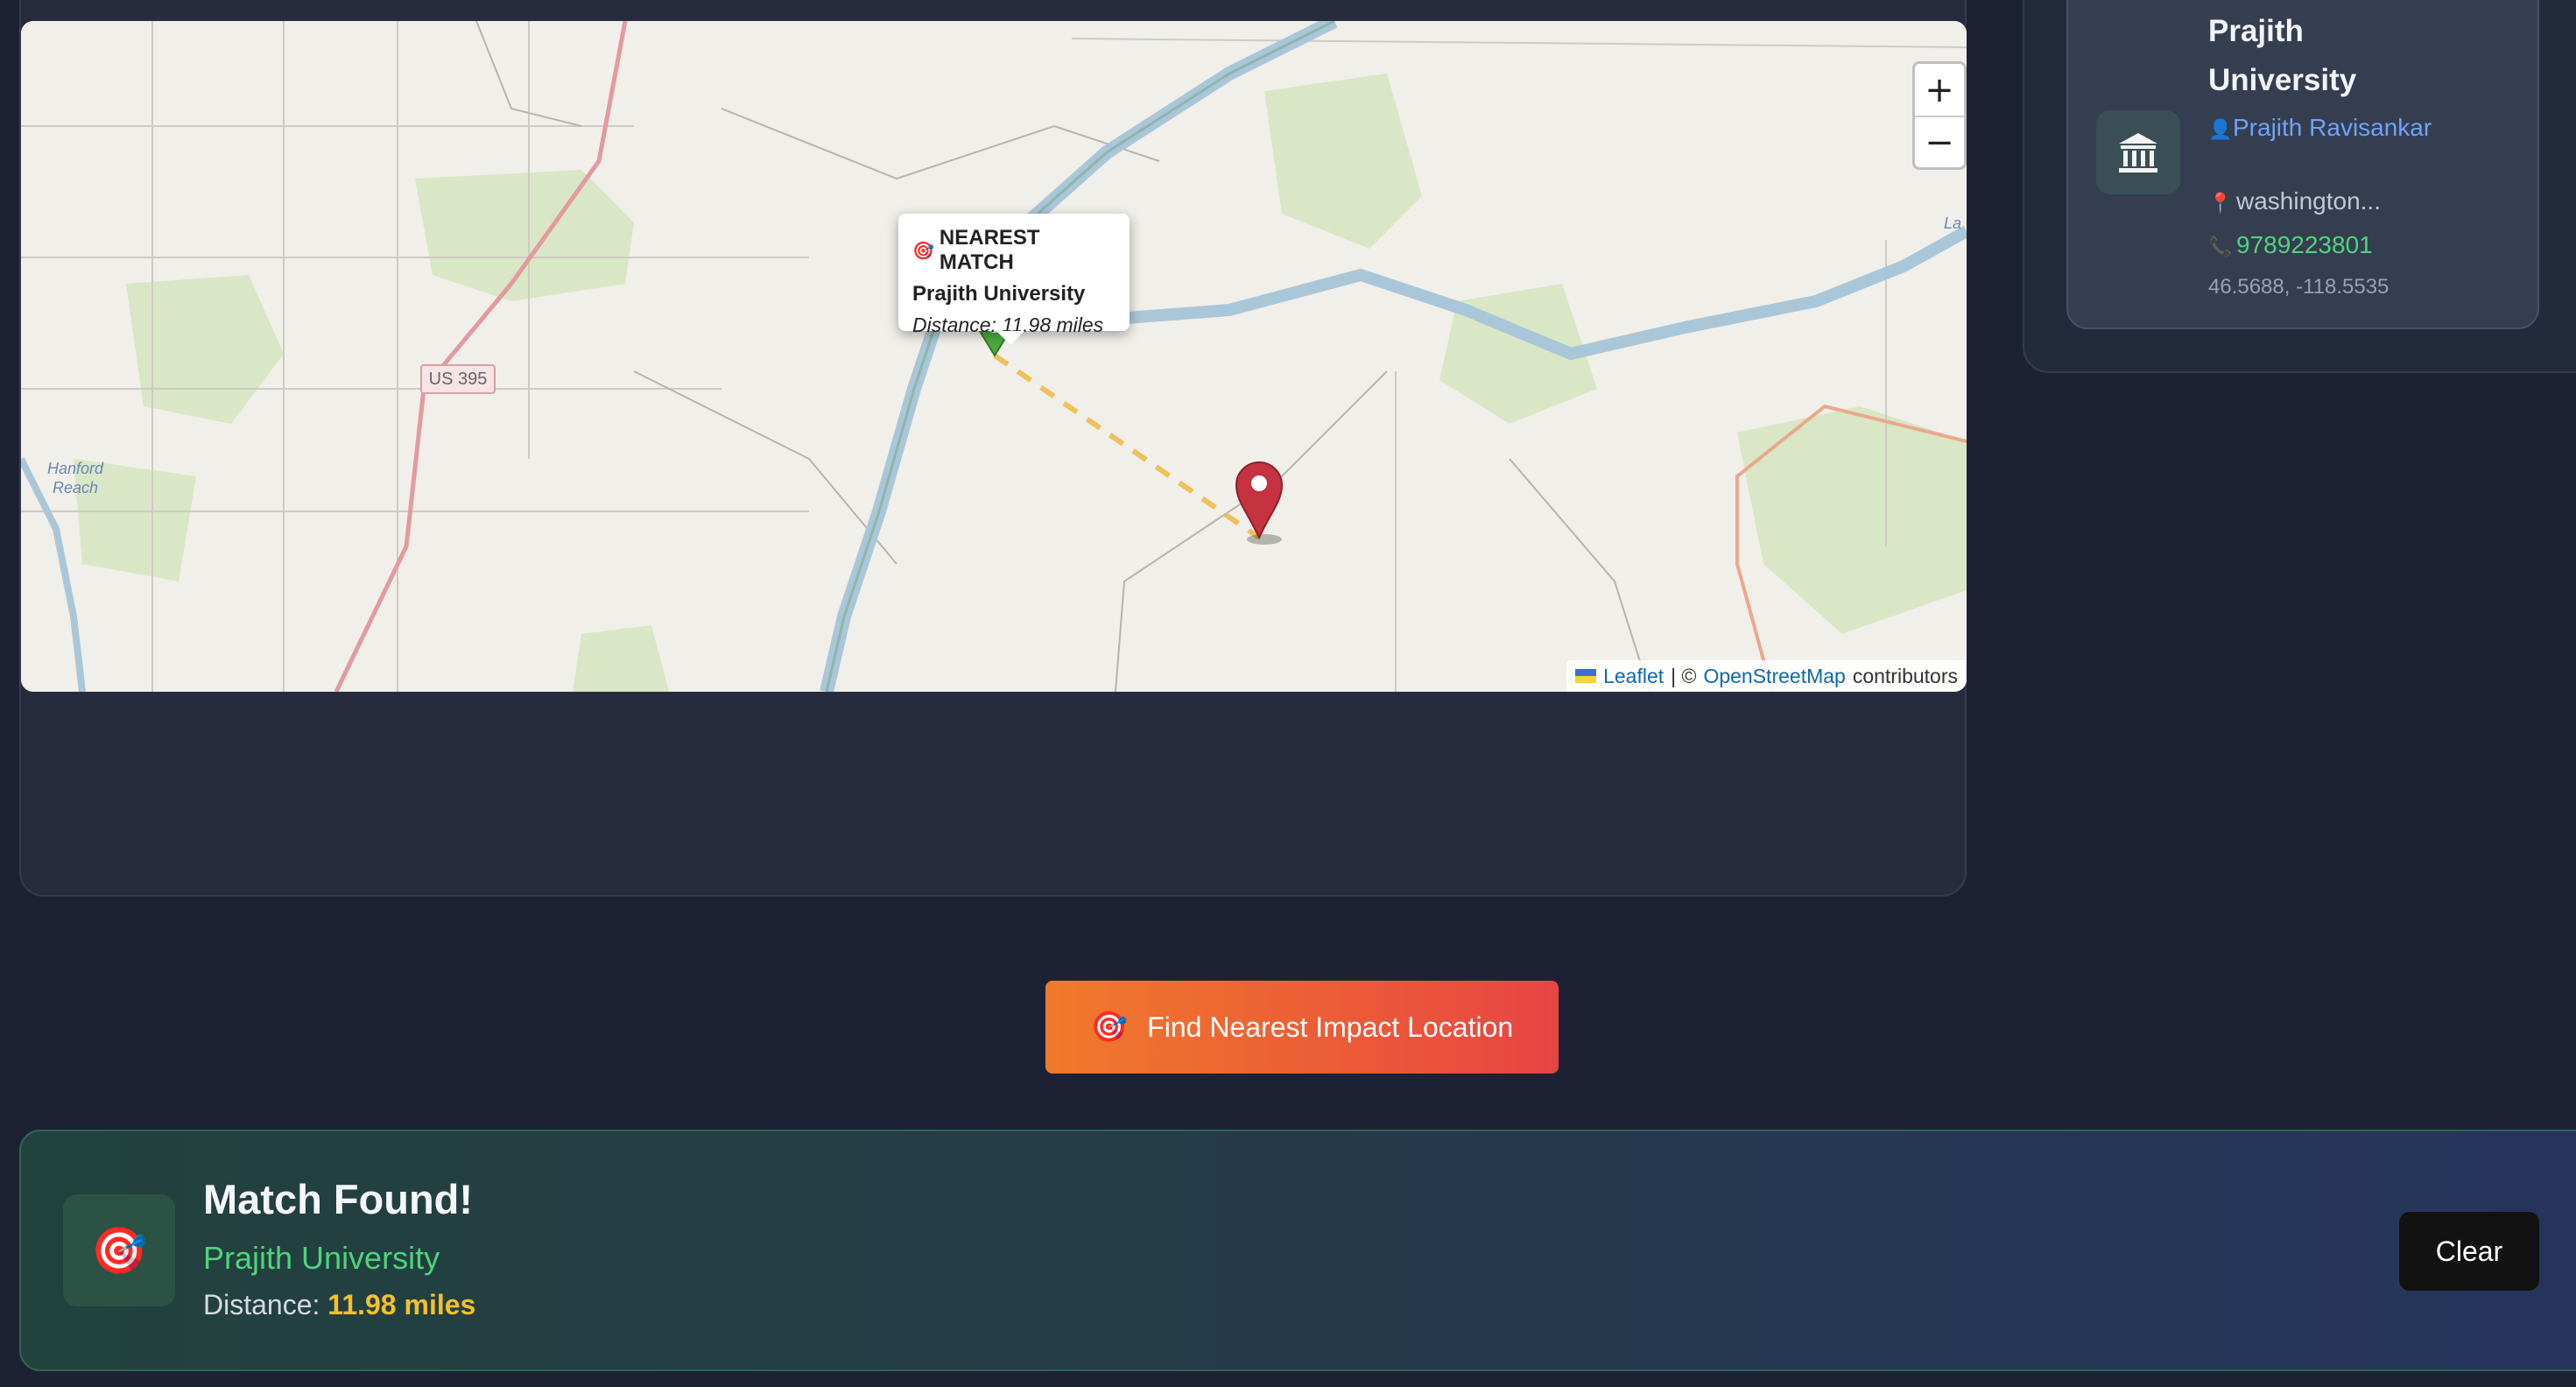 The width and height of the screenshot is (2576, 1387). What do you see at coordinates (1330, 1026) in the screenshot?
I see `find-nearest-label: Find Nearest Impact Location` at bounding box center [1330, 1026].